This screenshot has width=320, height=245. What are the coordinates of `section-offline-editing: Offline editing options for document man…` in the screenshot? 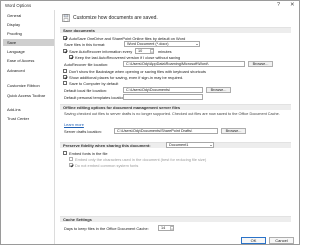 It's located at (175, 107).